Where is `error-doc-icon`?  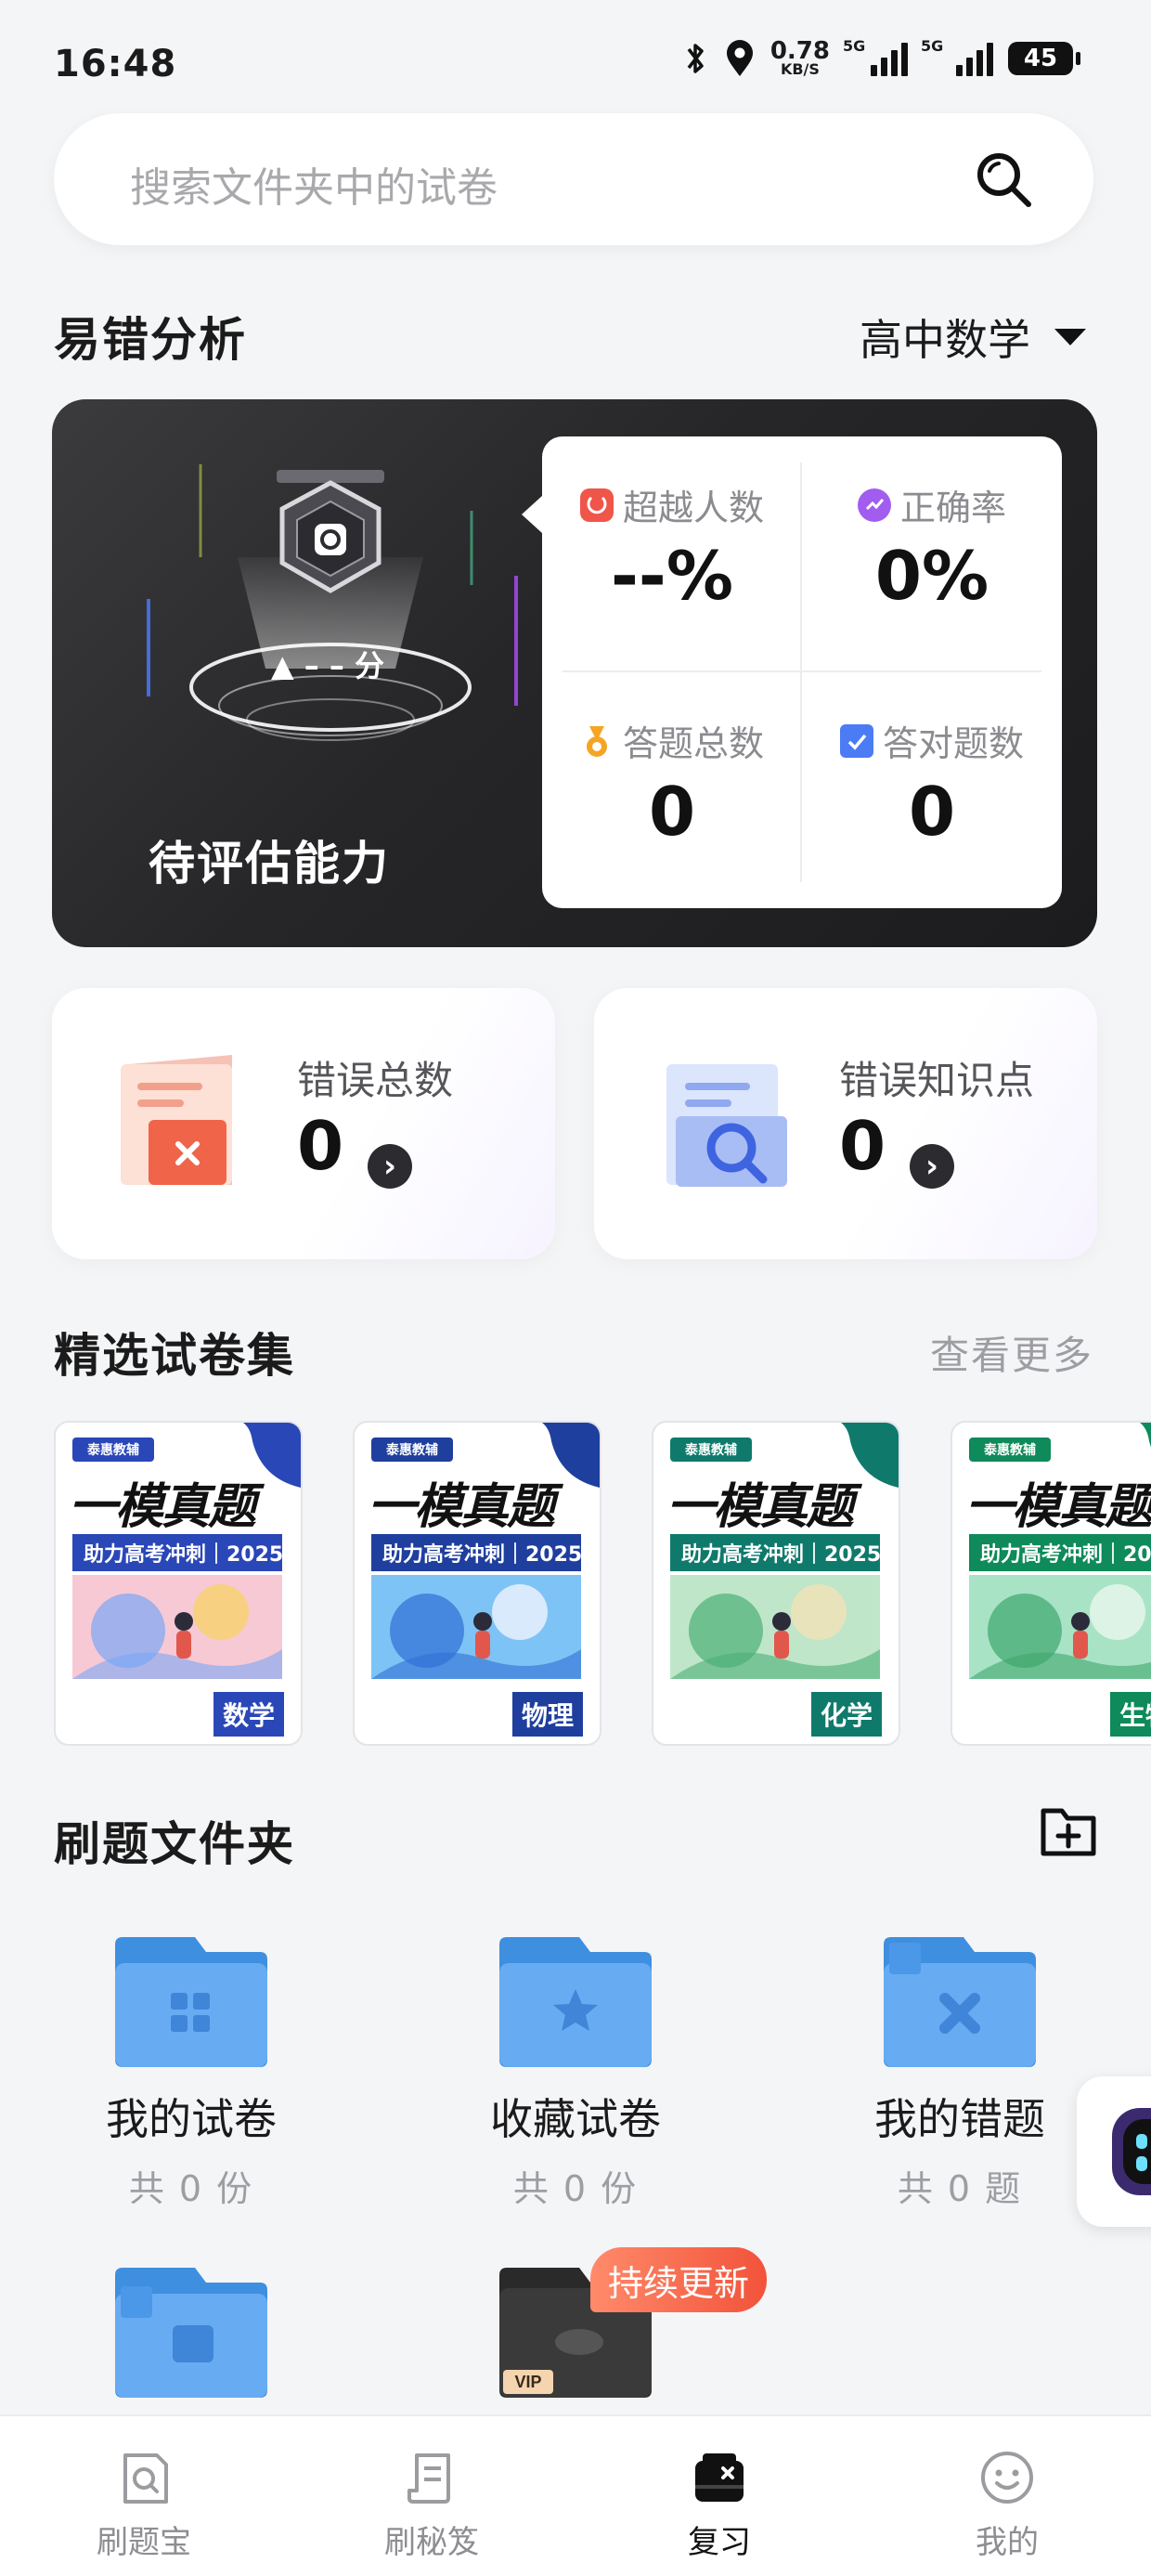
error-doc-icon is located at coordinates (177, 1120).